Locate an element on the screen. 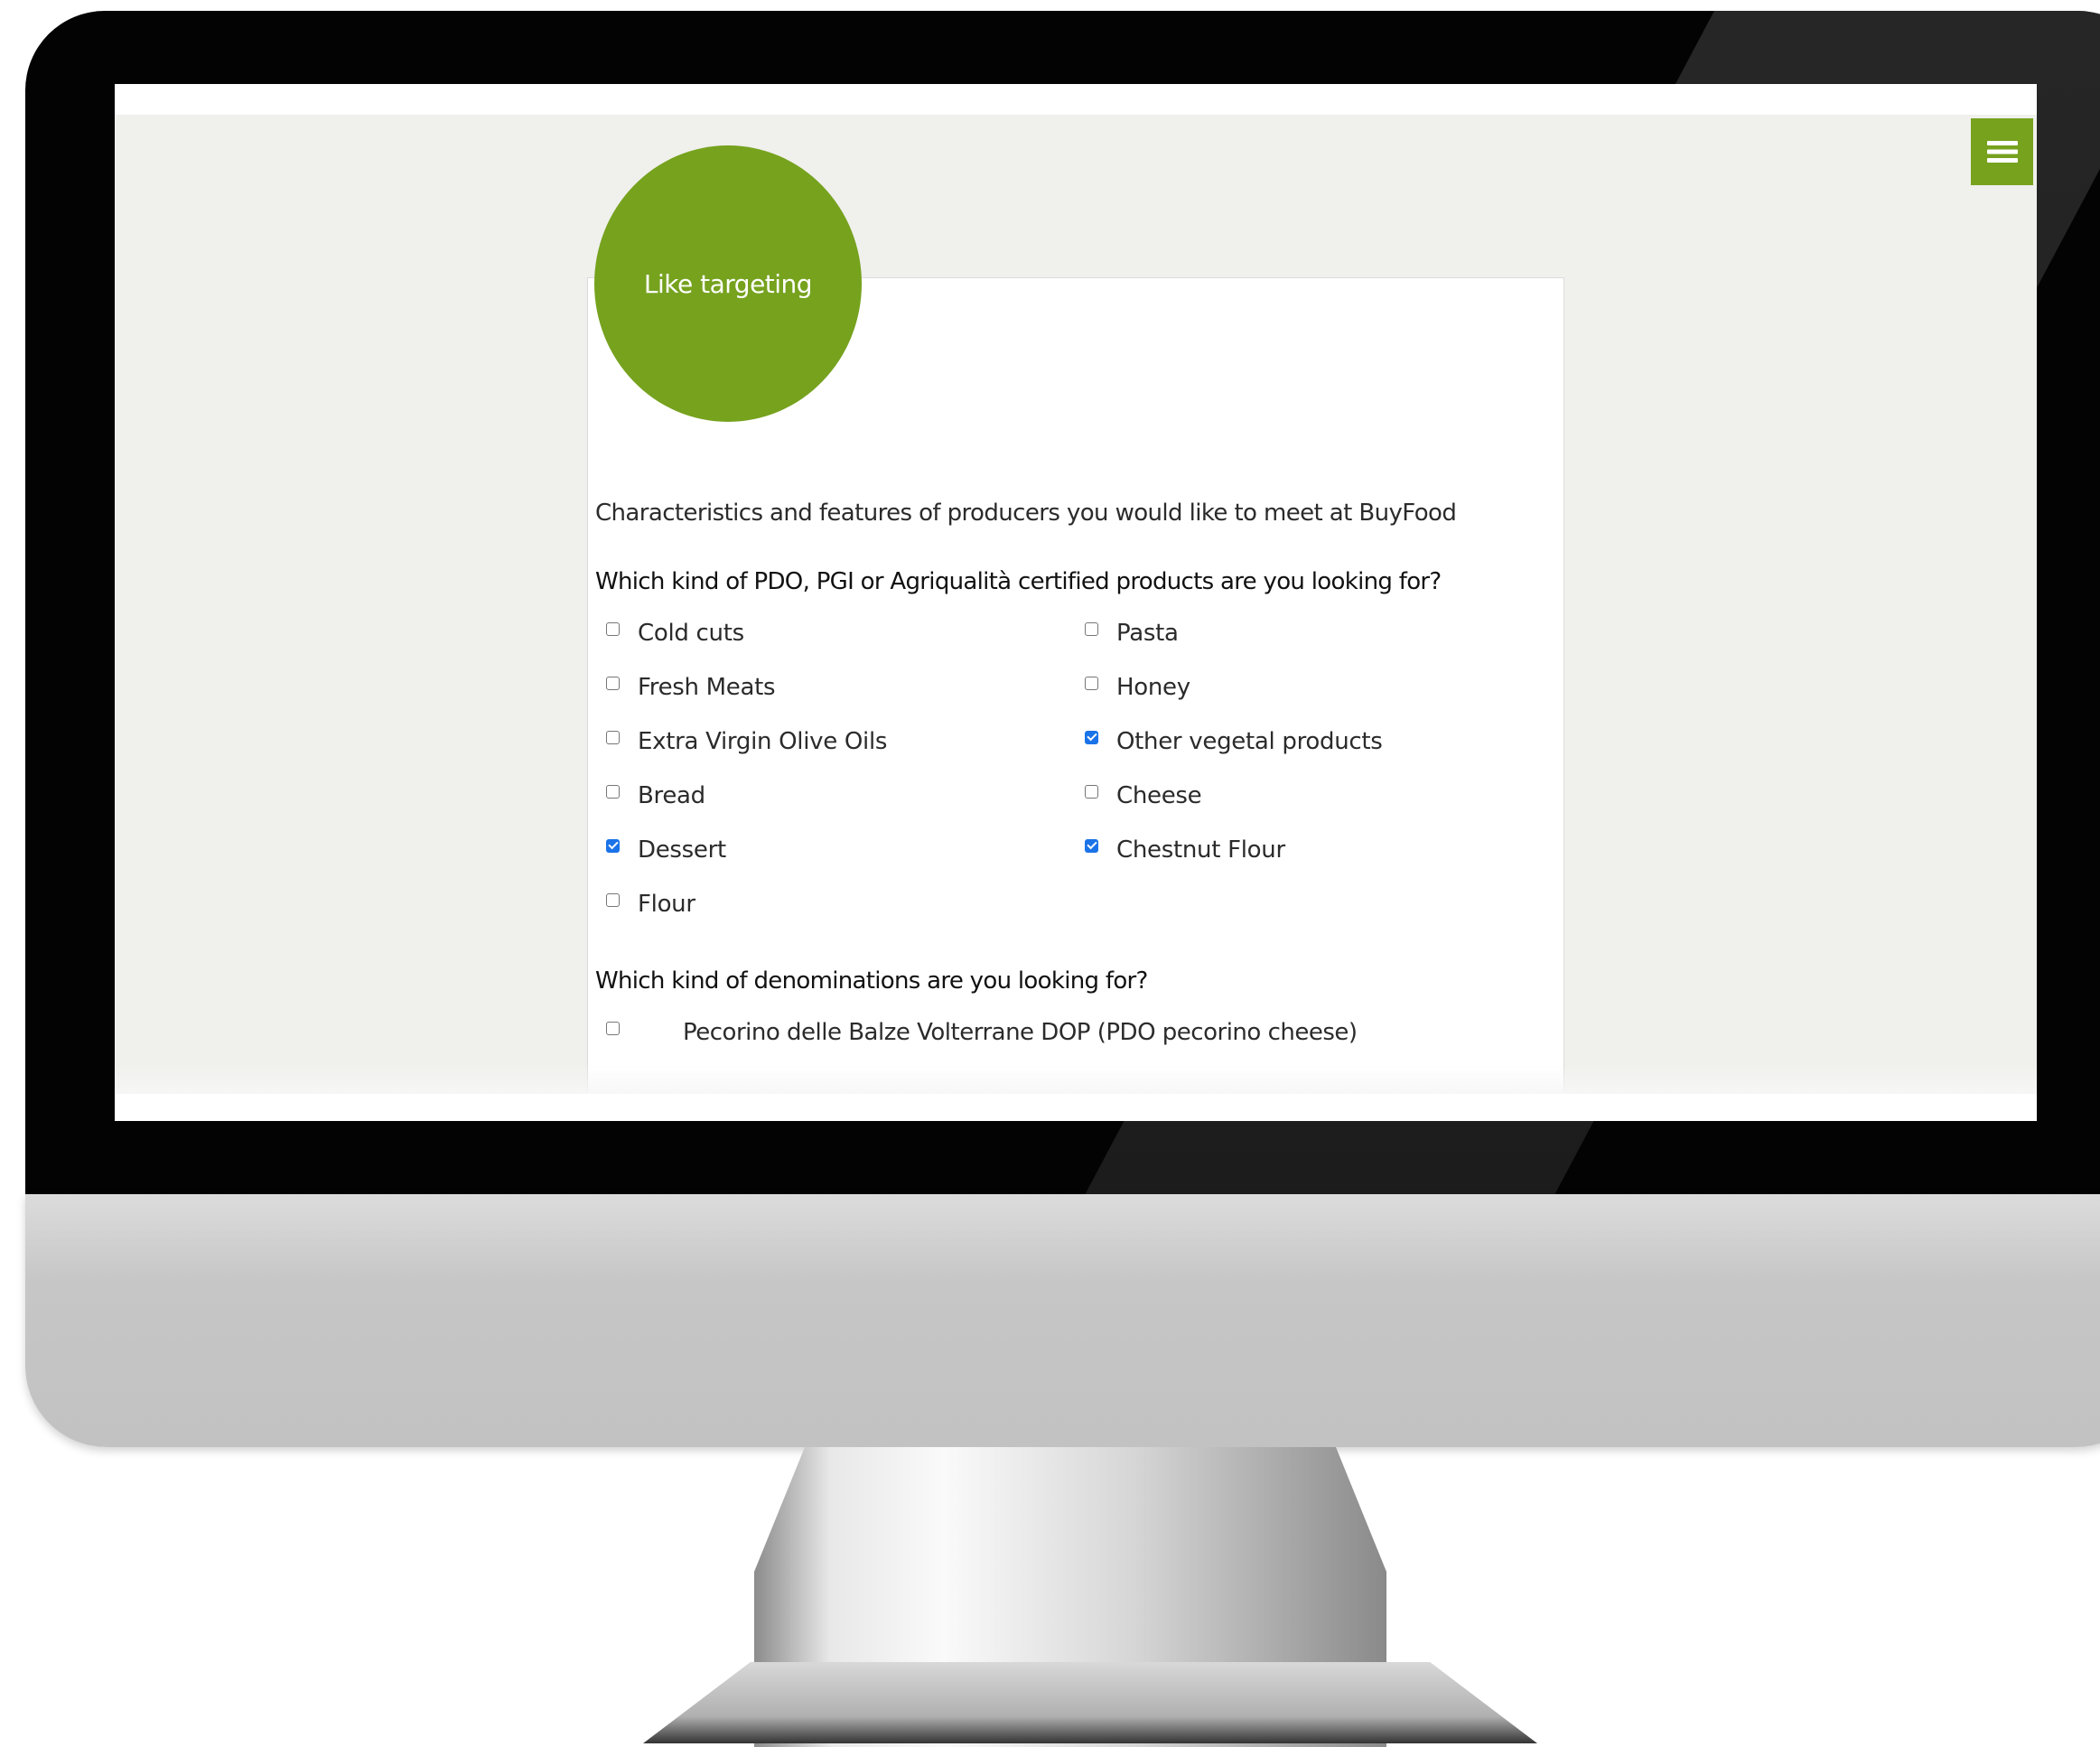 The height and width of the screenshot is (1747, 2100). option-other-vegetal-products: Other vegetal products is located at coordinates (1313, 742).